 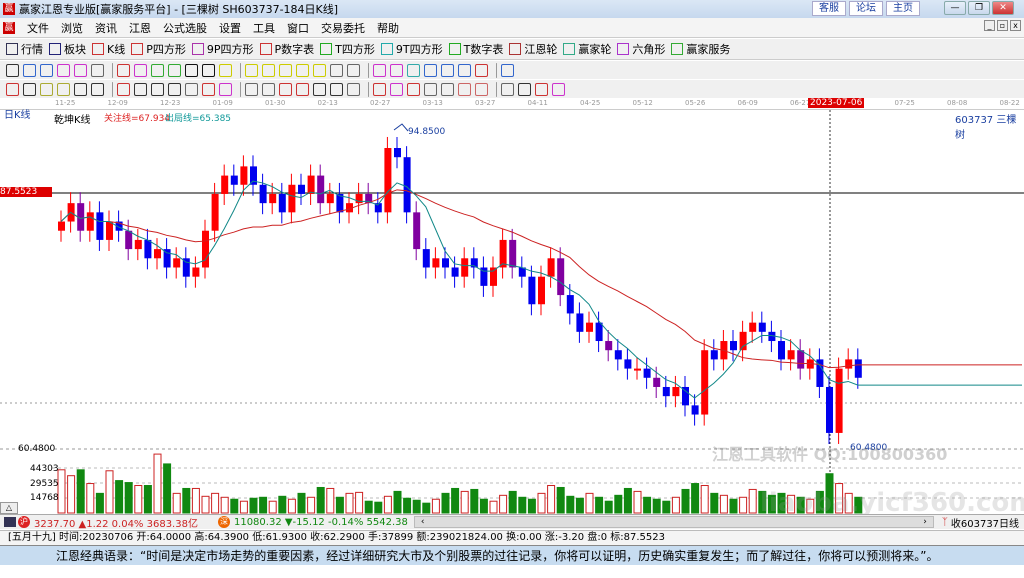 I want to click on cursor-date-label: 2023-07-06, so click(x=836, y=103).